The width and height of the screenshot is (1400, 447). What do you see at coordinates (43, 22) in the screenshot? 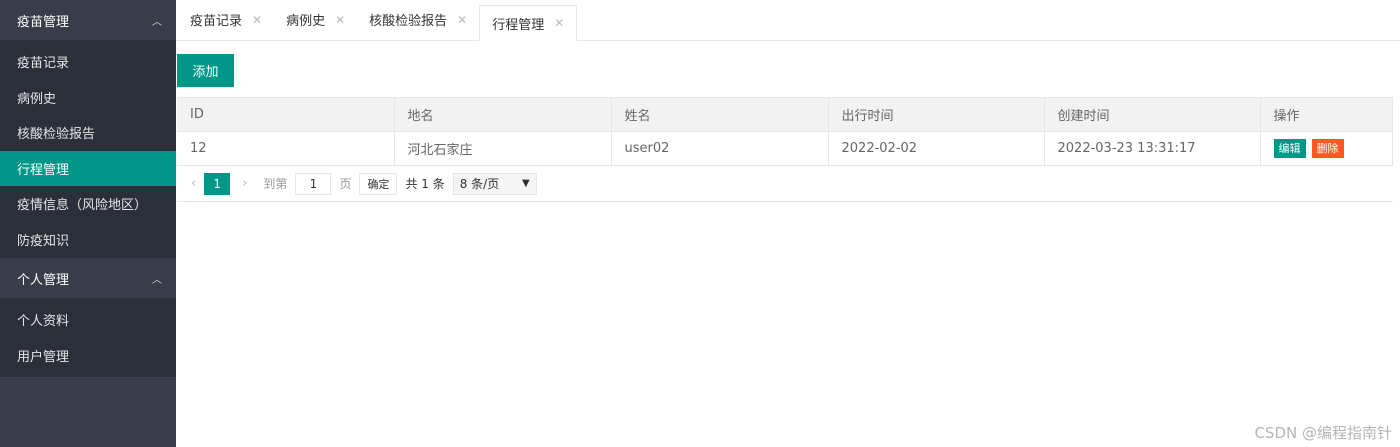
I see `sidebar-group-label: 疫苗管理` at bounding box center [43, 22].